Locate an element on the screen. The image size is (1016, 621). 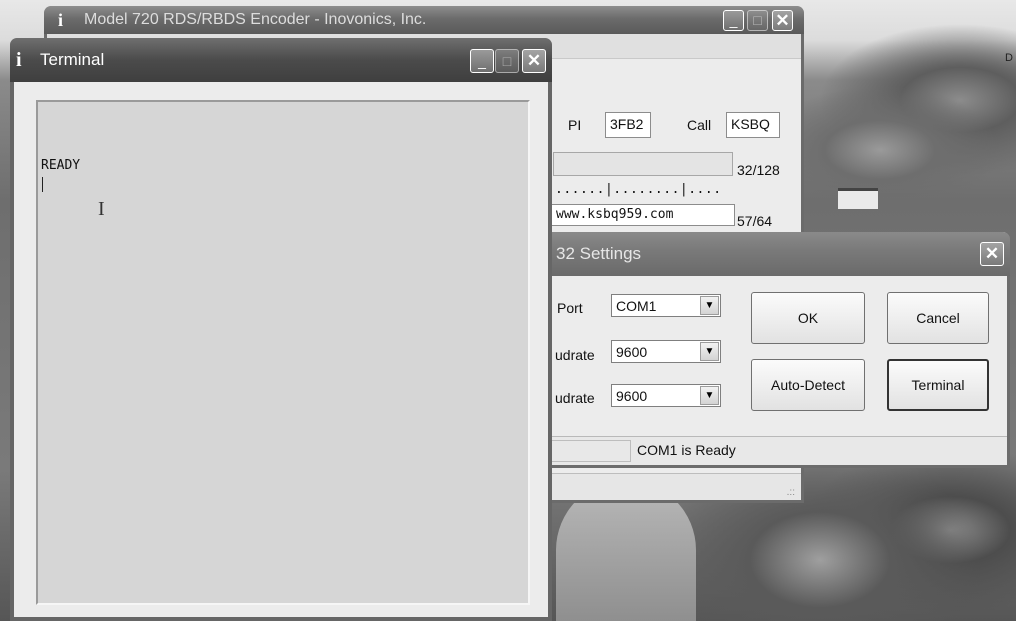
second-baudrate-select: 9600 ▼ is located at coordinates (666, 395).